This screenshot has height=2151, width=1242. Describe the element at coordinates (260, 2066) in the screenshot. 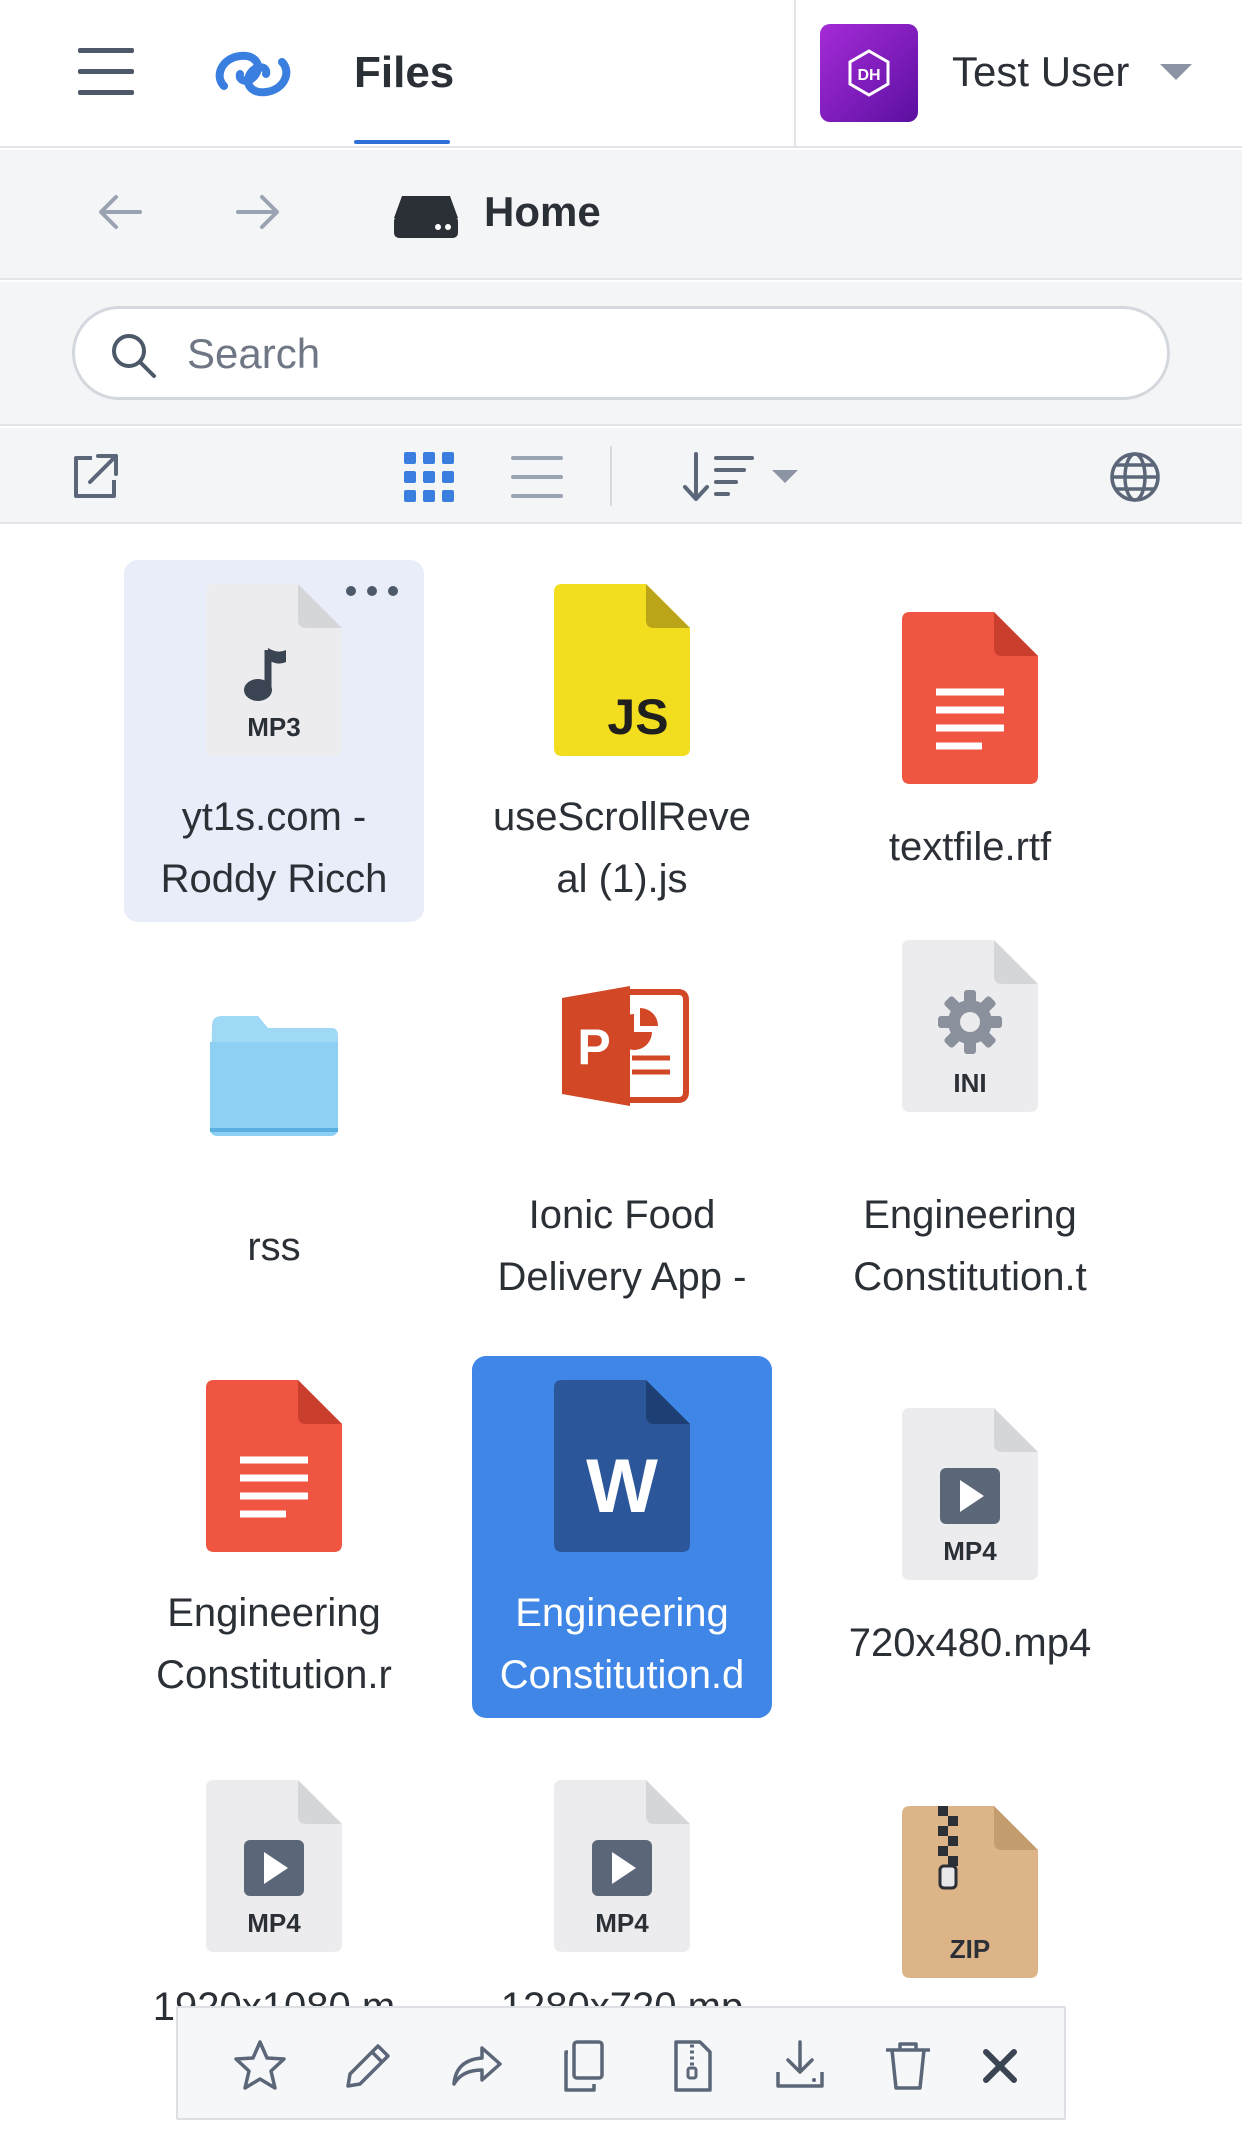

I see `star-icon` at that location.